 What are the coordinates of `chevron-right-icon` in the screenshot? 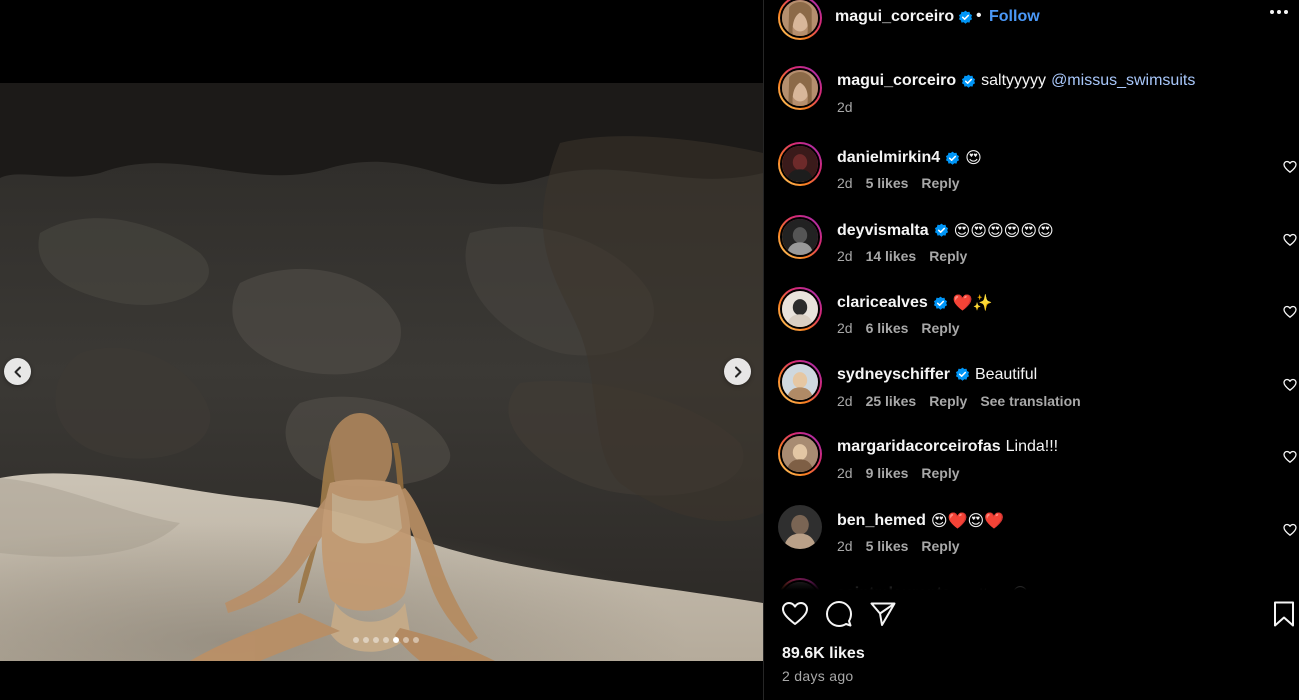 It's located at (737, 371).